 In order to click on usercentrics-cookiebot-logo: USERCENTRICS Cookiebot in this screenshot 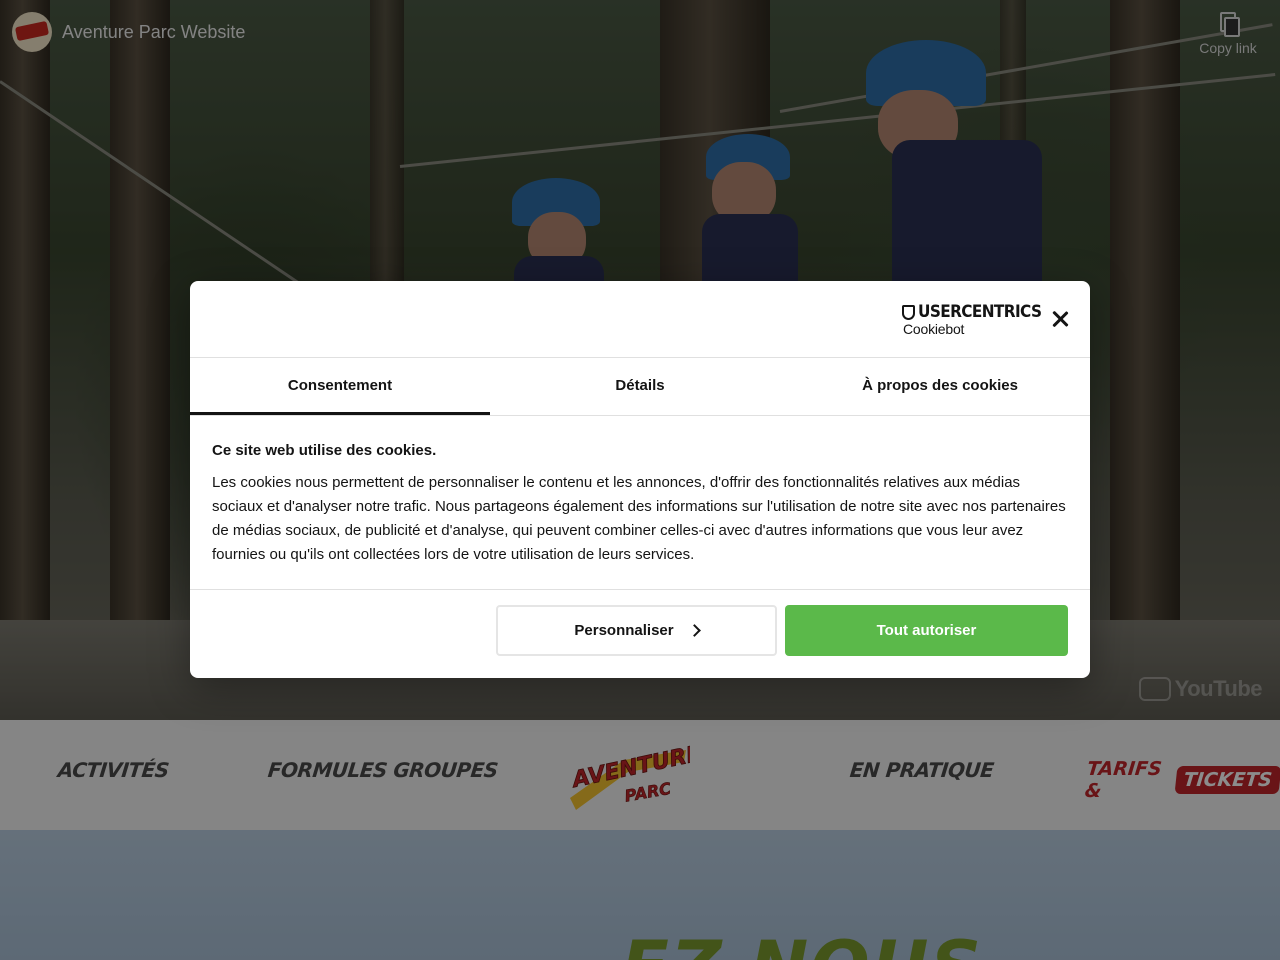, I will do `click(972, 319)`.